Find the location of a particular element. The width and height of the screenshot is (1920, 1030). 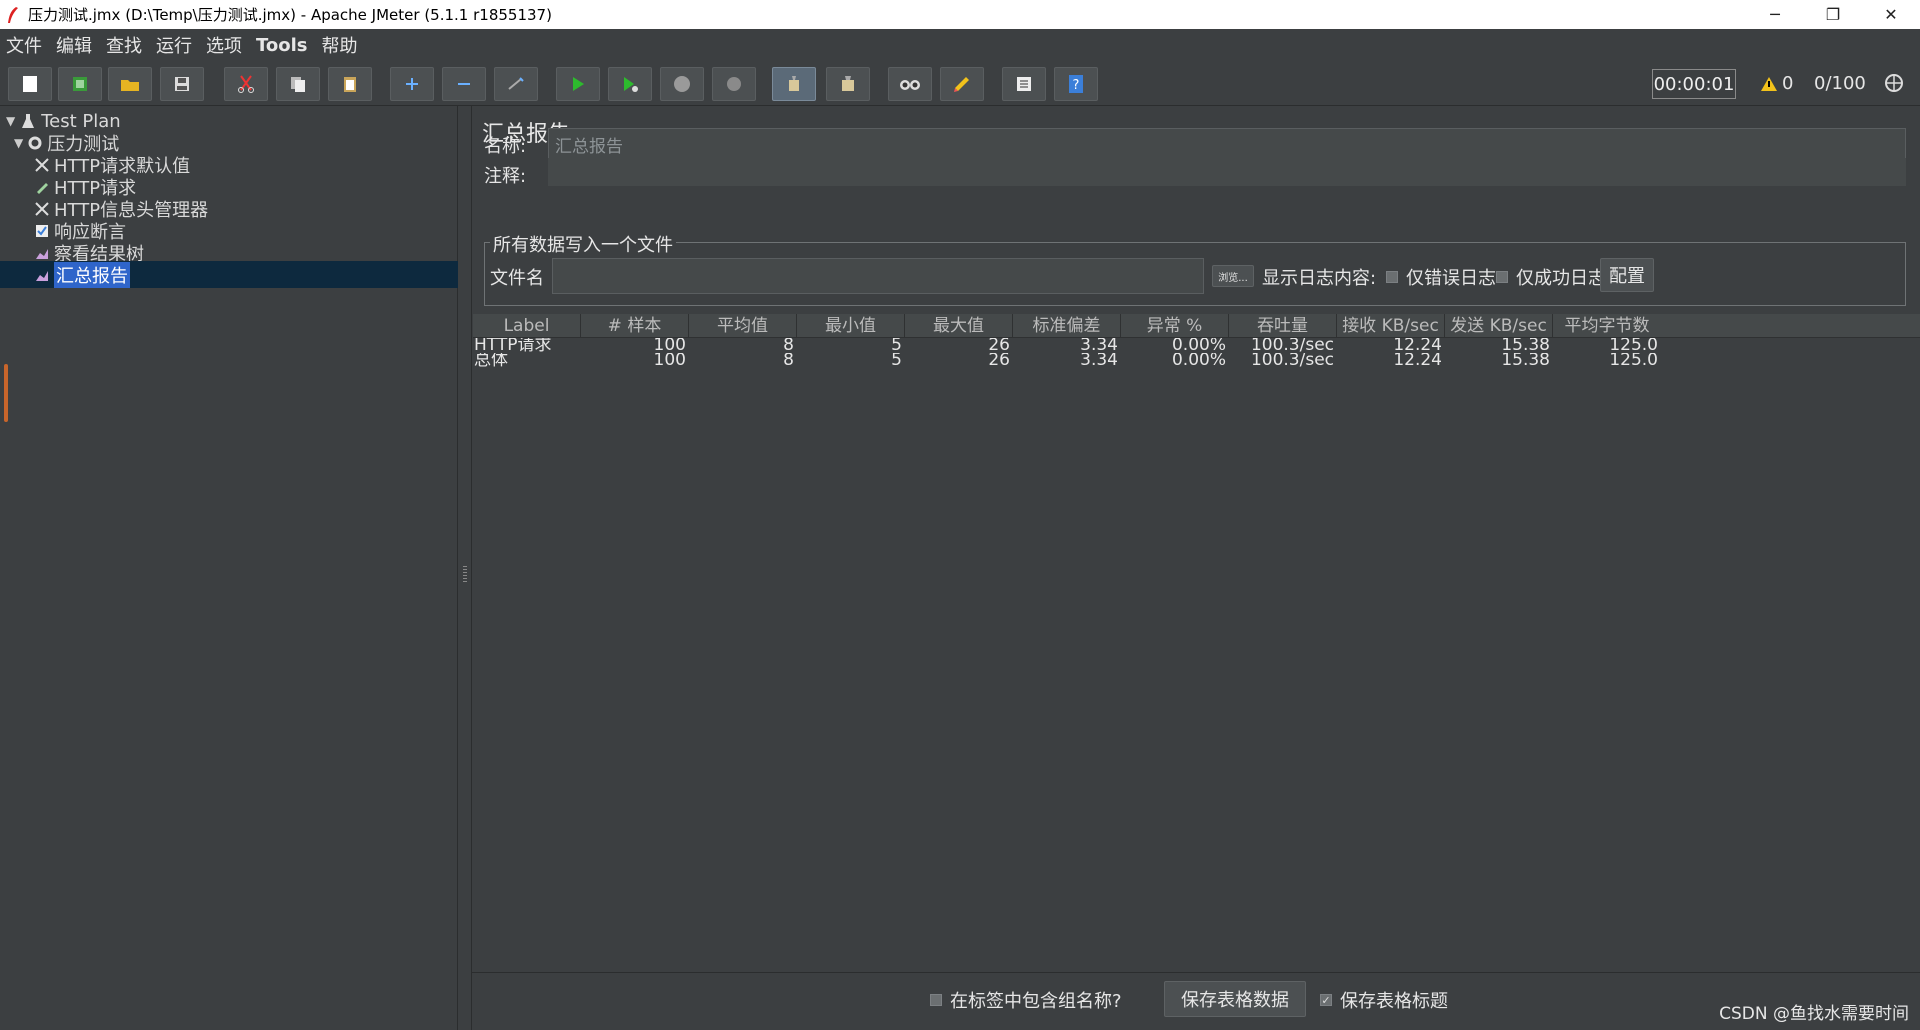

restore-button: ❐ is located at coordinates (1833, 14).